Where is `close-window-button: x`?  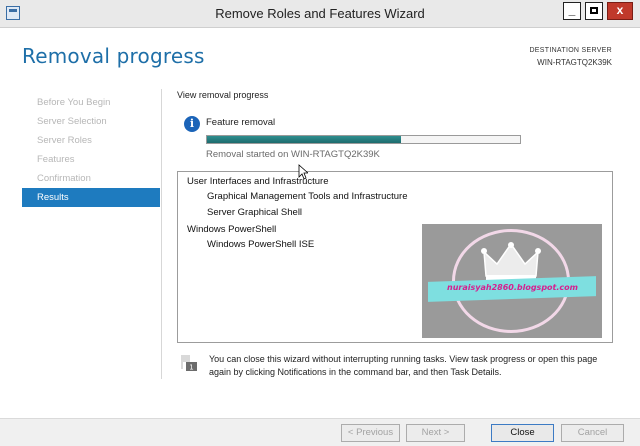 close-window-button: x is located at coordinates (620, 11).